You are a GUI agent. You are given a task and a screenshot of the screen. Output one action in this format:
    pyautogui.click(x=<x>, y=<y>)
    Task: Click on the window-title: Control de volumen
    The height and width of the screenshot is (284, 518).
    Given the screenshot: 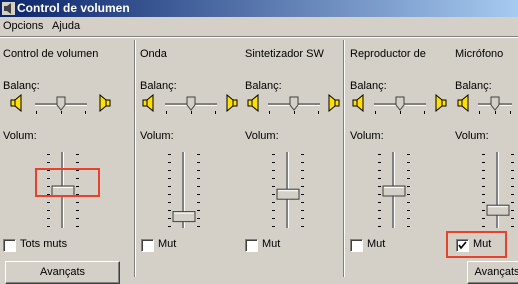 What is the action you would take?
    pyautogui.click(x=73, y=8)
    